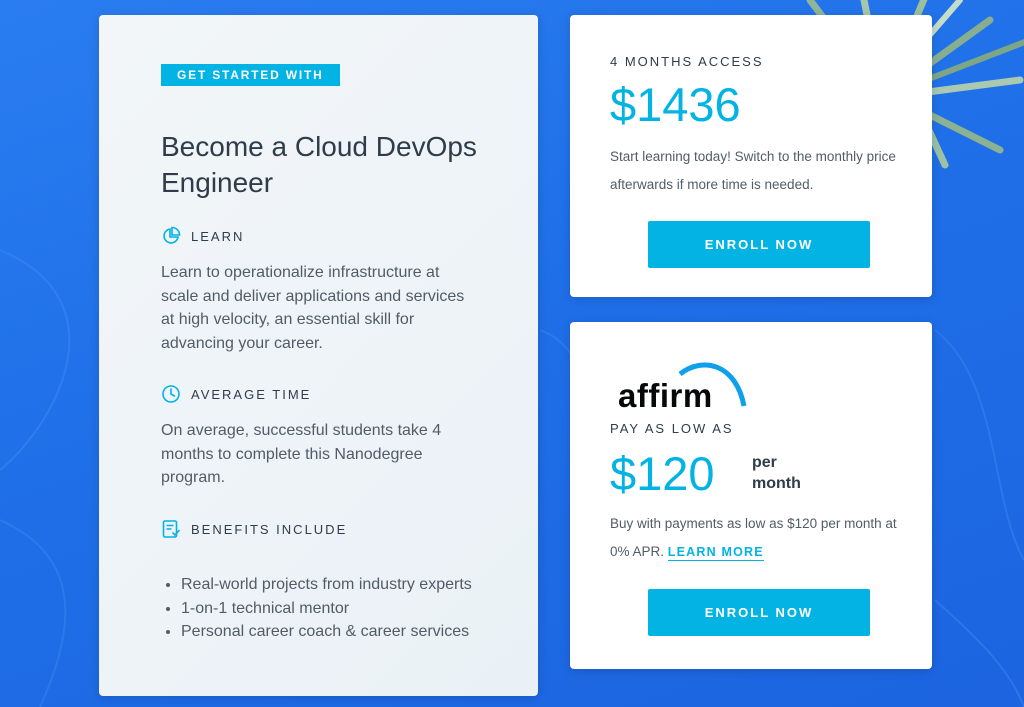 The width and height of the screenshot is (1024, 707). I want to click on get-started-badge: GET STARTED WITH, so click(250, 75).